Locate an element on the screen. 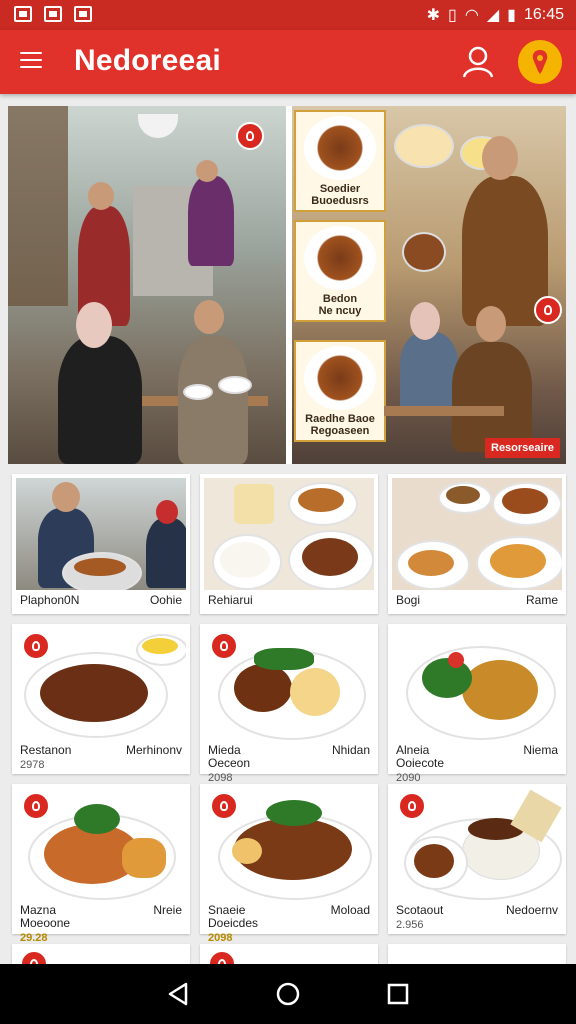 The image size is (576, 1024). app-bar: Nedoreeai is located at coordinates (288, 62).